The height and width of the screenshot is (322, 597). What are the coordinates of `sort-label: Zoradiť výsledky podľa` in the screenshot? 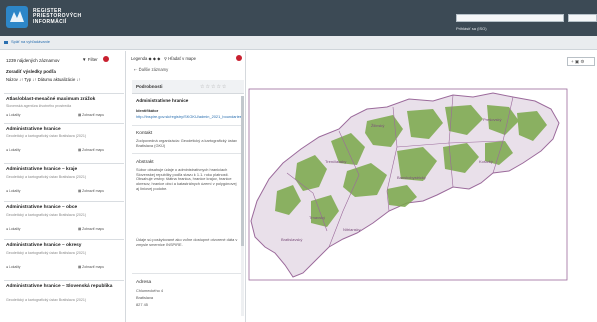 It's located at (31, 71).